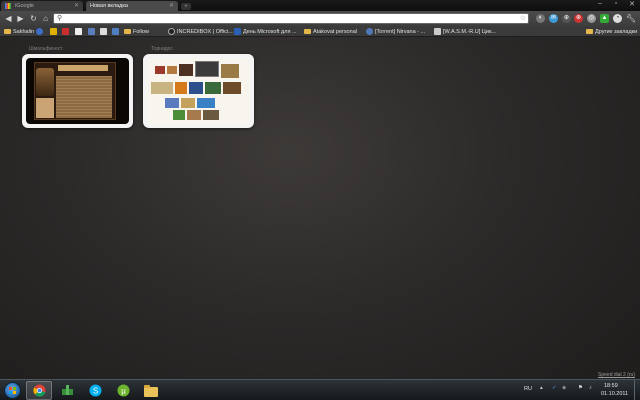 Image resolution: width=640 pixels, height=400 pixels. I want to click on browser-toolbar: ◀ ▶ ↻ ⌂ ⚲ ☆ ◐ ✉ ⊕ ⊗ ◎ ▲ ◔ 🔧︎, so click(320, 18).